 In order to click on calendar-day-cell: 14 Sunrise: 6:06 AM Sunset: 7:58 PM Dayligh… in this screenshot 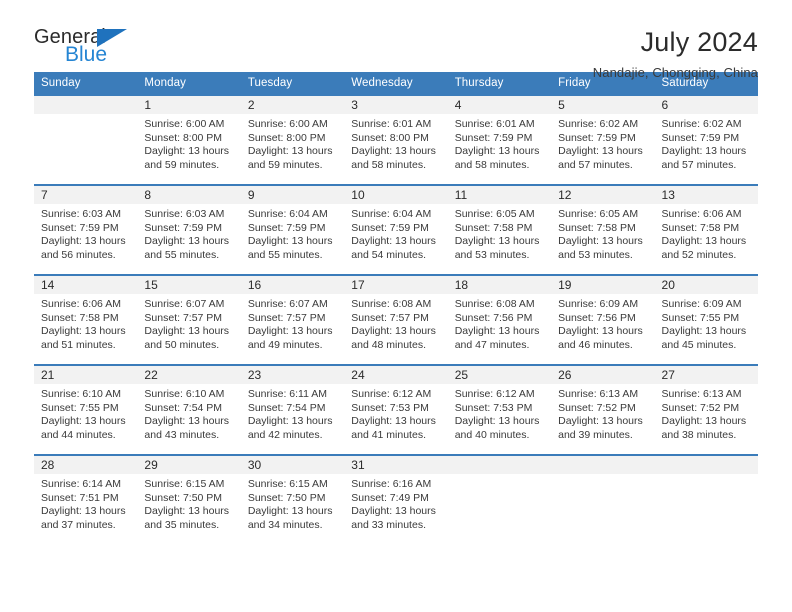, I will do `click(86, 319)`.